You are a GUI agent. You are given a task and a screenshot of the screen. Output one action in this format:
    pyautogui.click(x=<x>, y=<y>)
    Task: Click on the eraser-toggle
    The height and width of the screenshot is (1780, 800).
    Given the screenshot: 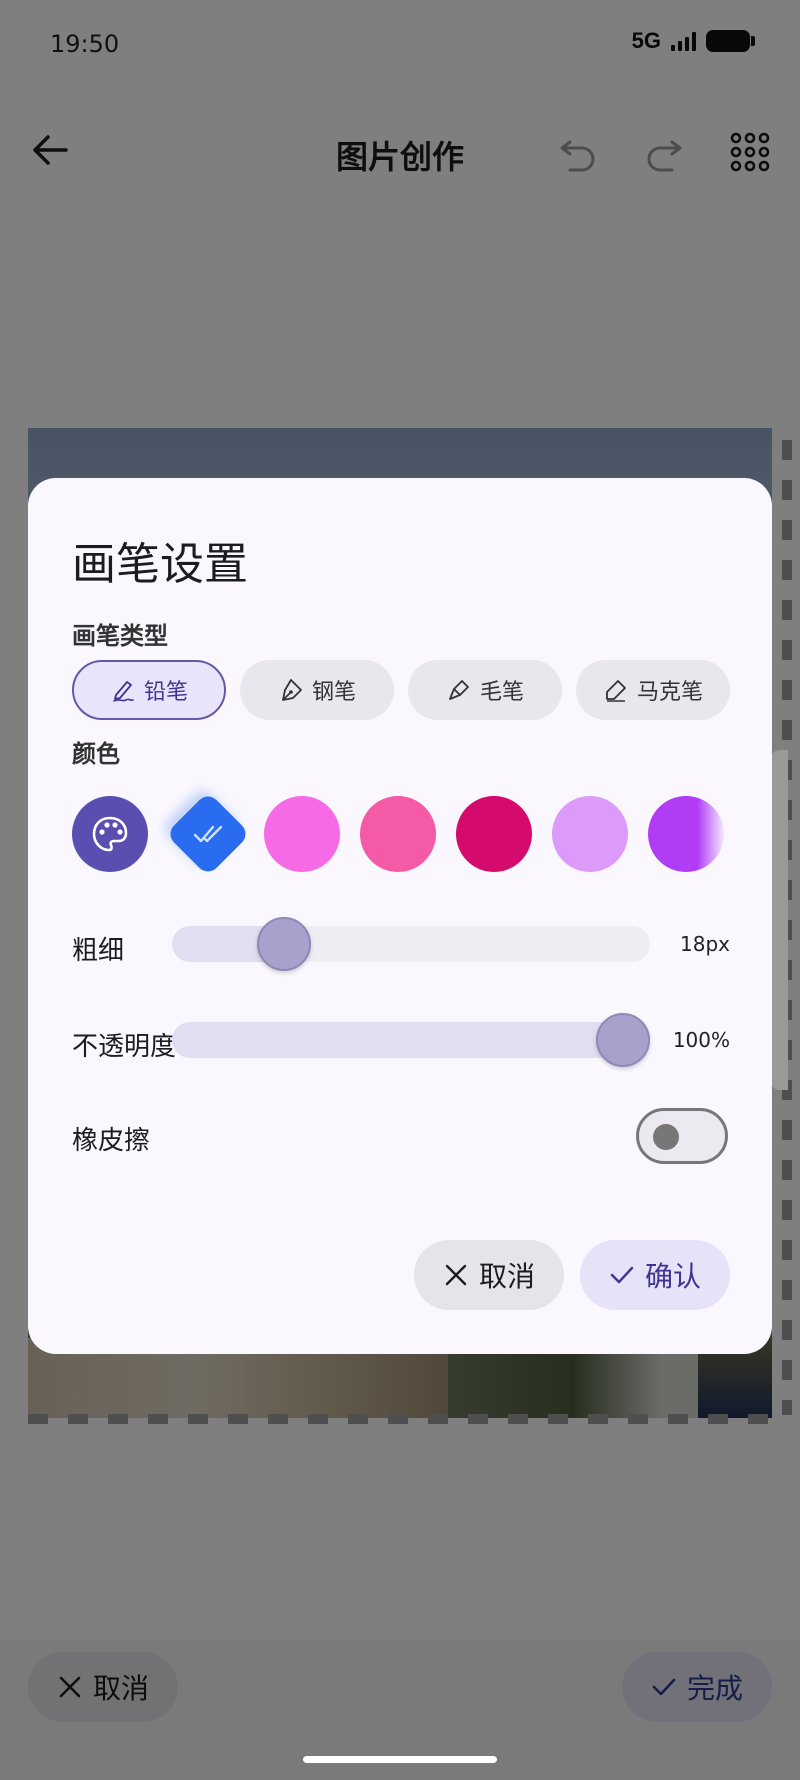 What is the action you would take?
    pyautogui.click(x=682, y=1136)
    